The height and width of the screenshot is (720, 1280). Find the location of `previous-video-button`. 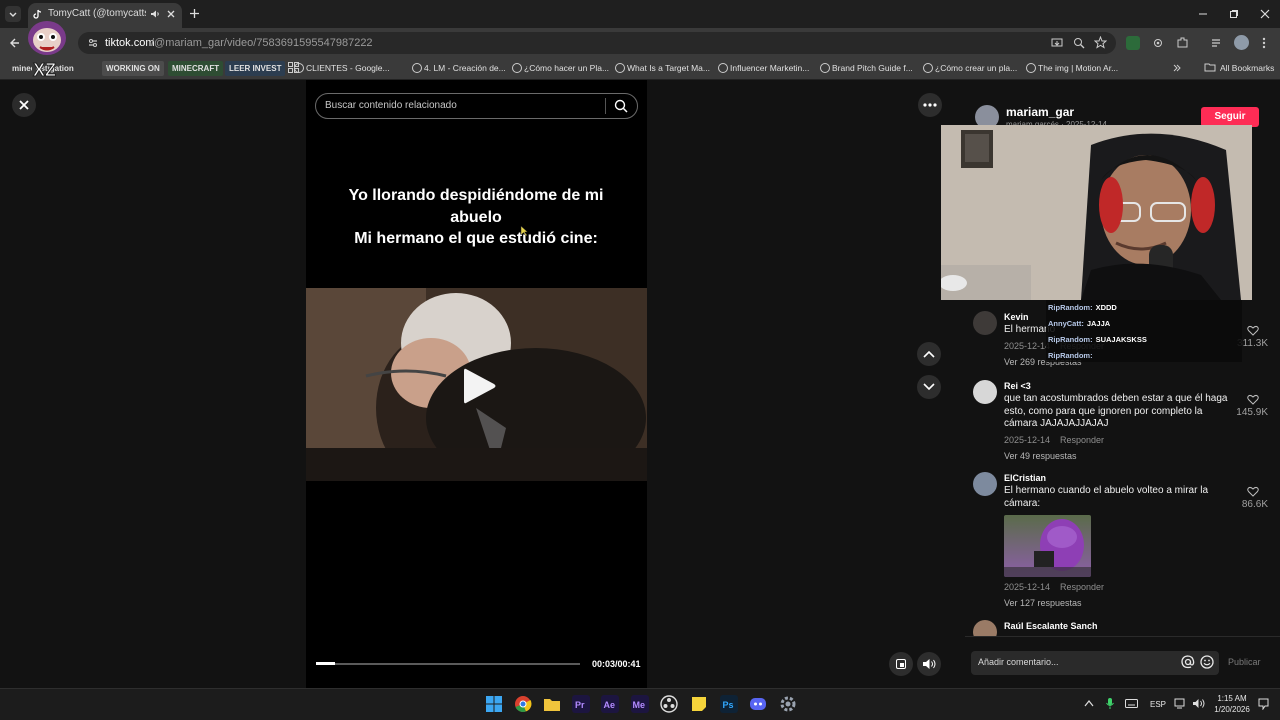

previous-video-button is located at coordinates (929, 354).